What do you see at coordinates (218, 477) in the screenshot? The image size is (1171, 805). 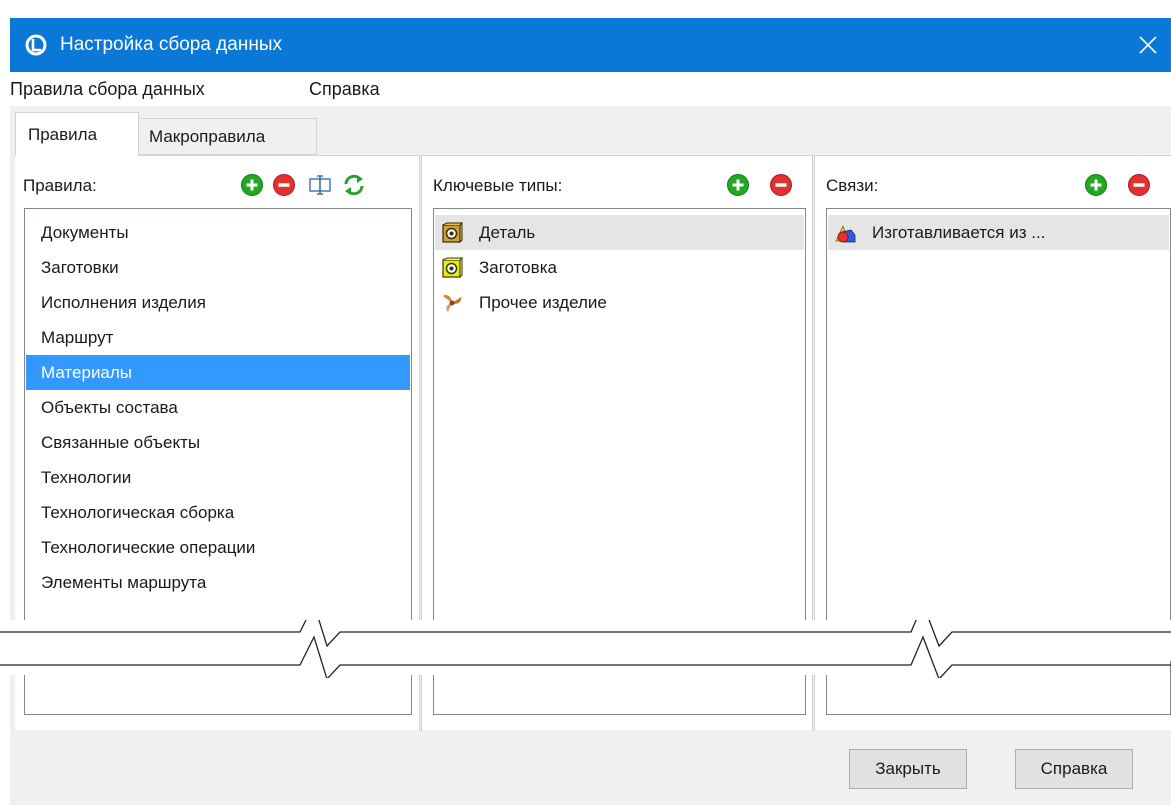 I see `rule-item: Технологии` at bounding box center [218, 477].